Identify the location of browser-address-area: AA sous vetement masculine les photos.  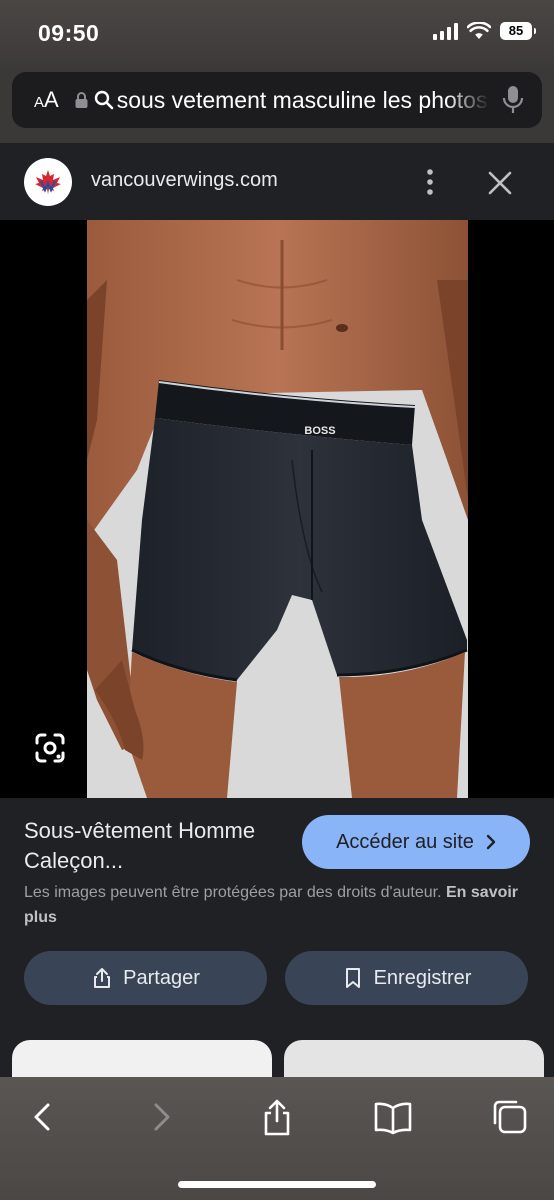
(277, 105).